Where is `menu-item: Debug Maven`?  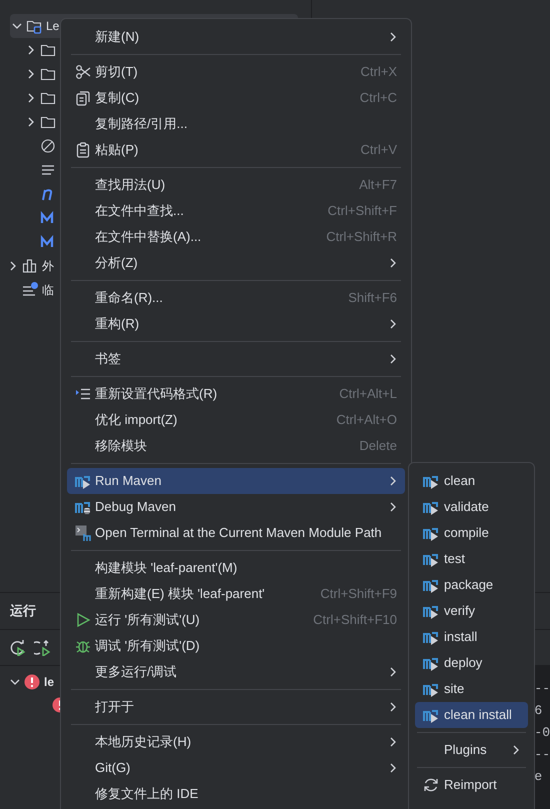 menu-item: Debug Maven is located at coordinates (236, 507).